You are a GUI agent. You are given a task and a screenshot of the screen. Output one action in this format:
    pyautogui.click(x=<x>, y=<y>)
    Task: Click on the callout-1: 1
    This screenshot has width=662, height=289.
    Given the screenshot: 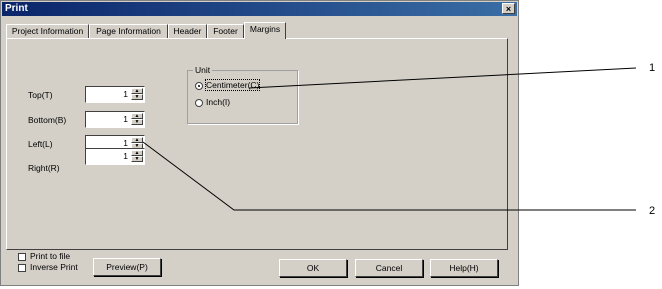 What is the action you would take?
    pyautogui.click(x=652, y=68)
    